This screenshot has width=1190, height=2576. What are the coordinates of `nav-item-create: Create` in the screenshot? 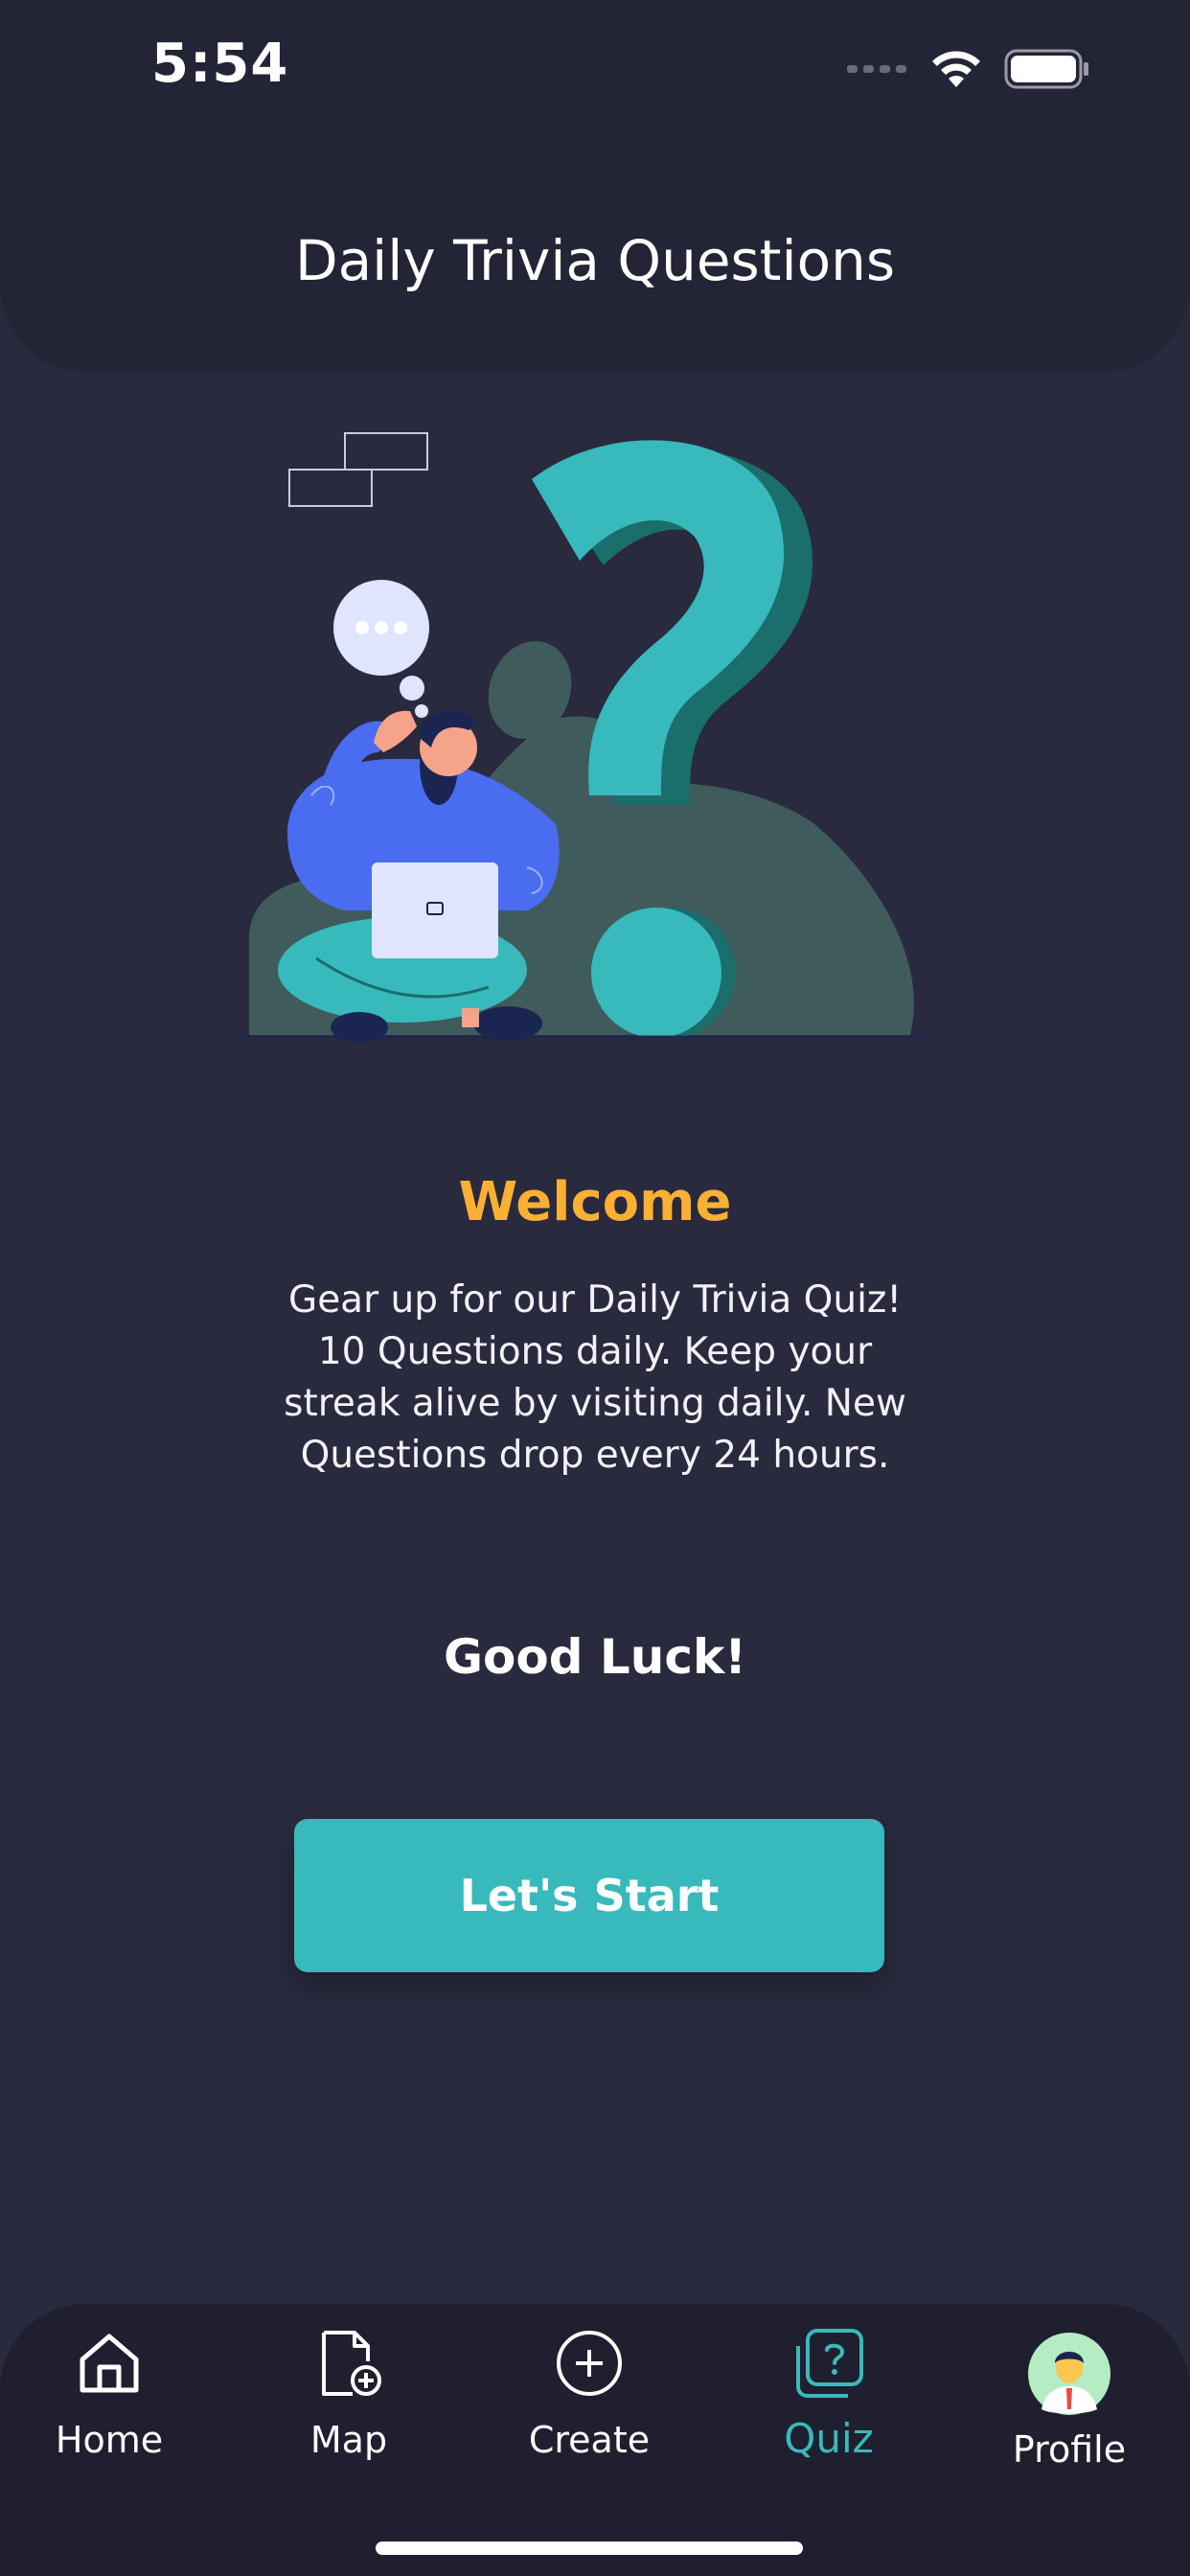 It's located at (589, 2409).